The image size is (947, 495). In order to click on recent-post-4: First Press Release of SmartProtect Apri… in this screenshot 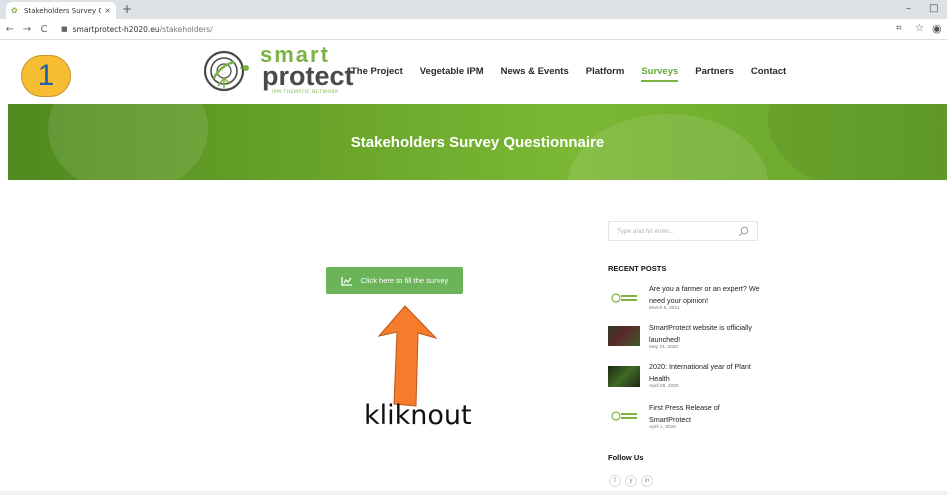, I will do `click(684, 419)`.